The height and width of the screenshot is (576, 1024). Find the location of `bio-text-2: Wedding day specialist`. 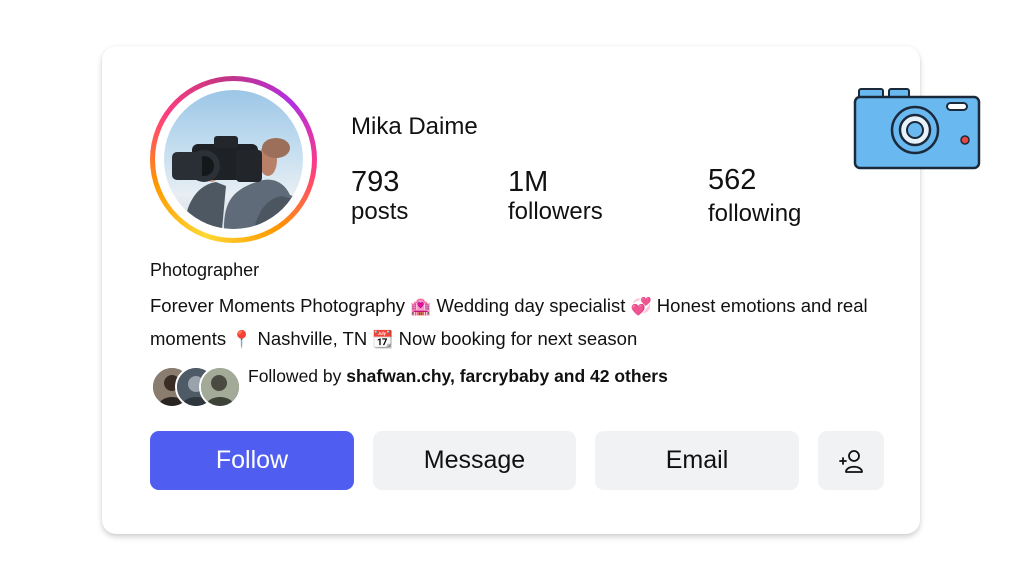

bio-text-2: Wedding day specialist is located at coordinates (531, 305).